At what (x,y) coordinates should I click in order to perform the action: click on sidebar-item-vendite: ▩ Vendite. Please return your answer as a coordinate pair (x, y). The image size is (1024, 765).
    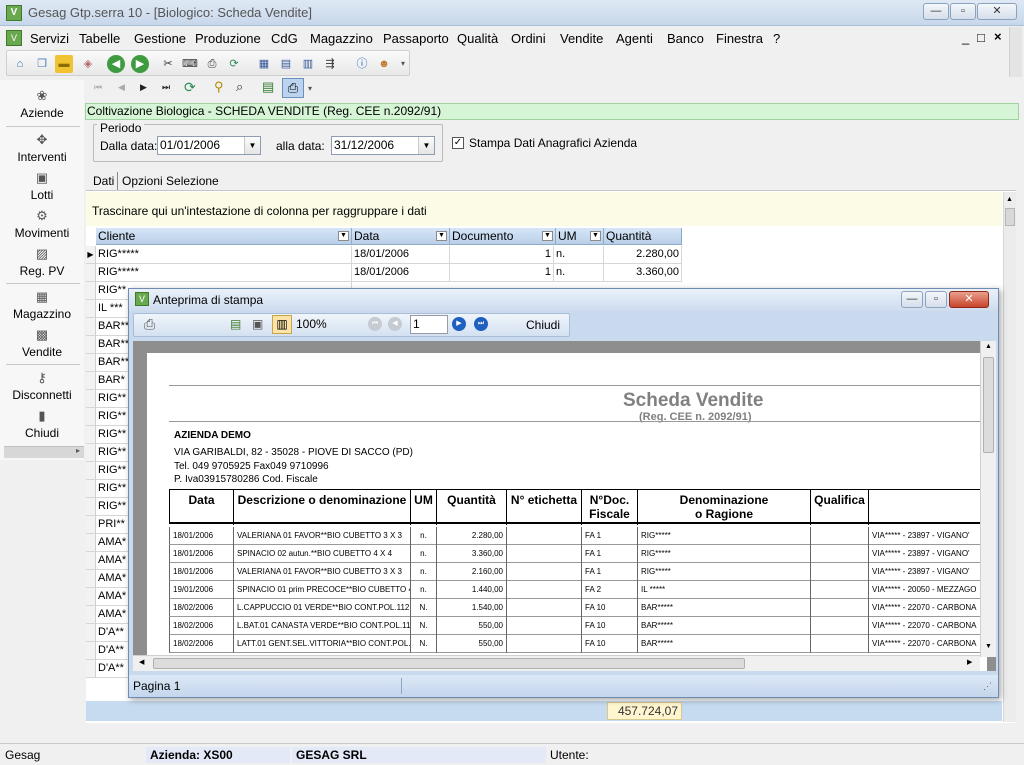
    Looking at the image, I should click on (42, 343).